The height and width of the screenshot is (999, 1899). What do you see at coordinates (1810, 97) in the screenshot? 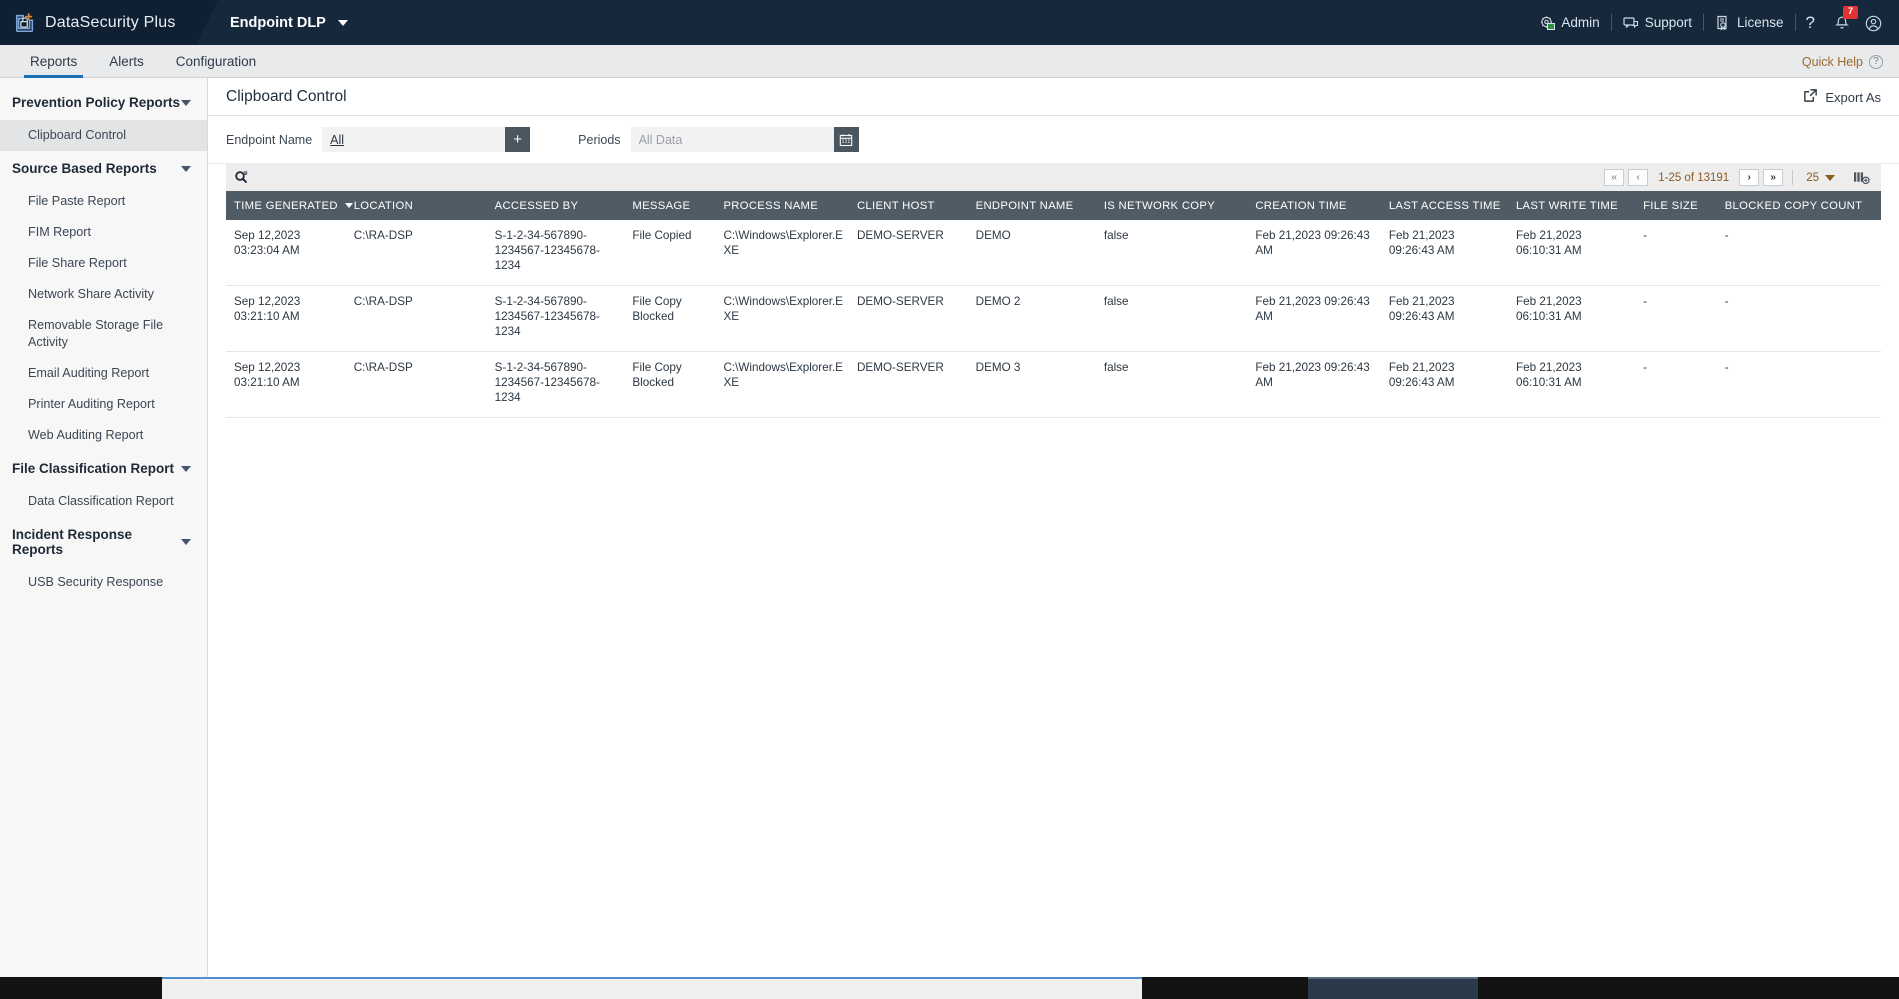
I see `external-link-icon` at bounding box center [1810, 97].